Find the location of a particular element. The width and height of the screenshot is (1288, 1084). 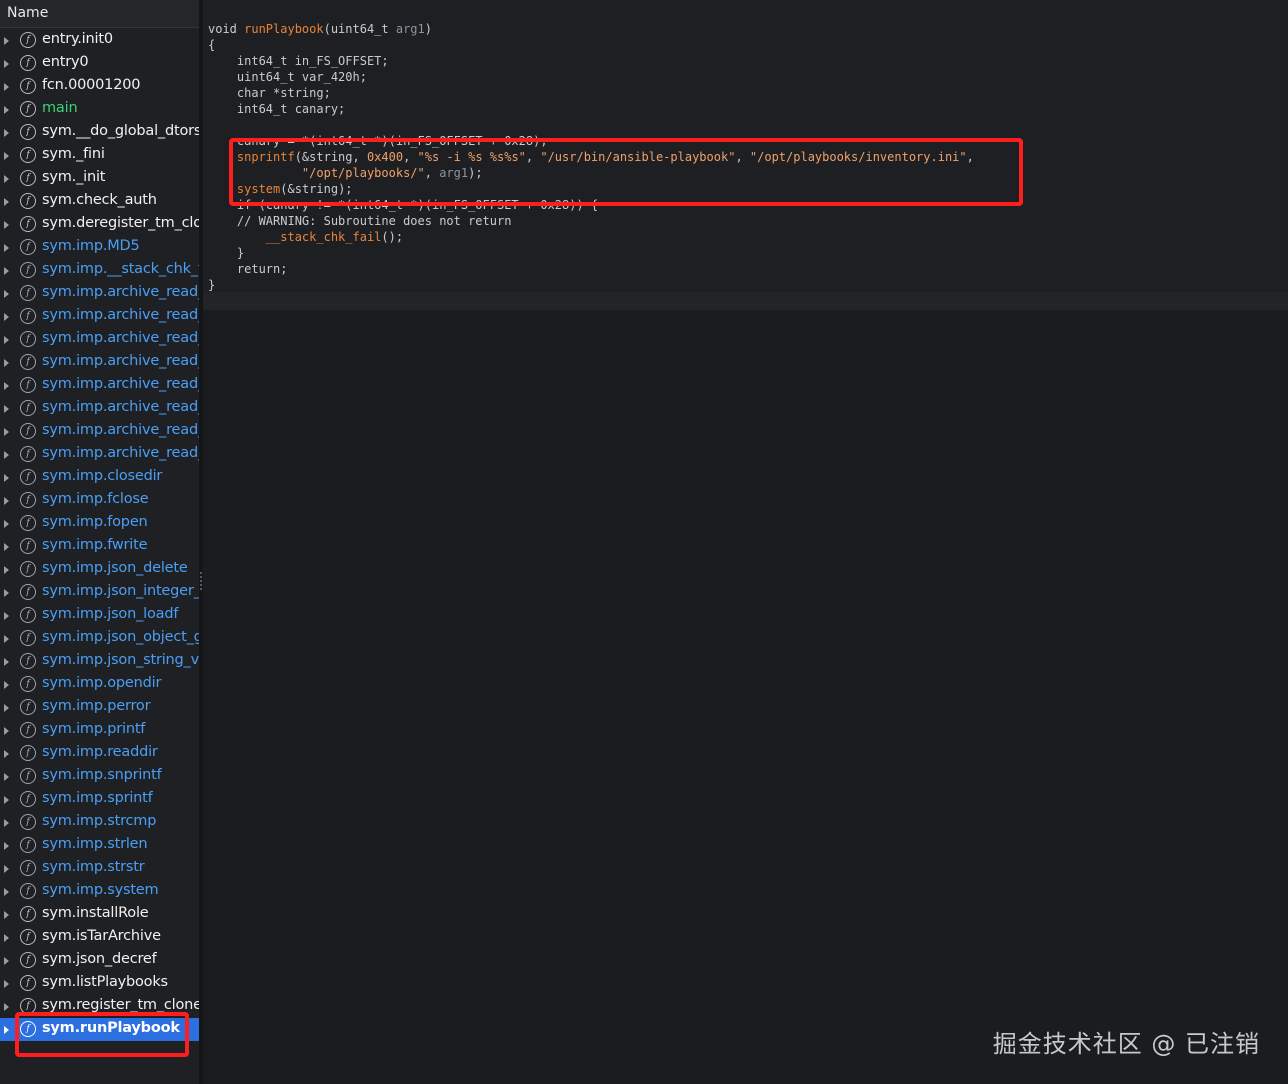

code-token: ) is located at coordinates (428, 29).